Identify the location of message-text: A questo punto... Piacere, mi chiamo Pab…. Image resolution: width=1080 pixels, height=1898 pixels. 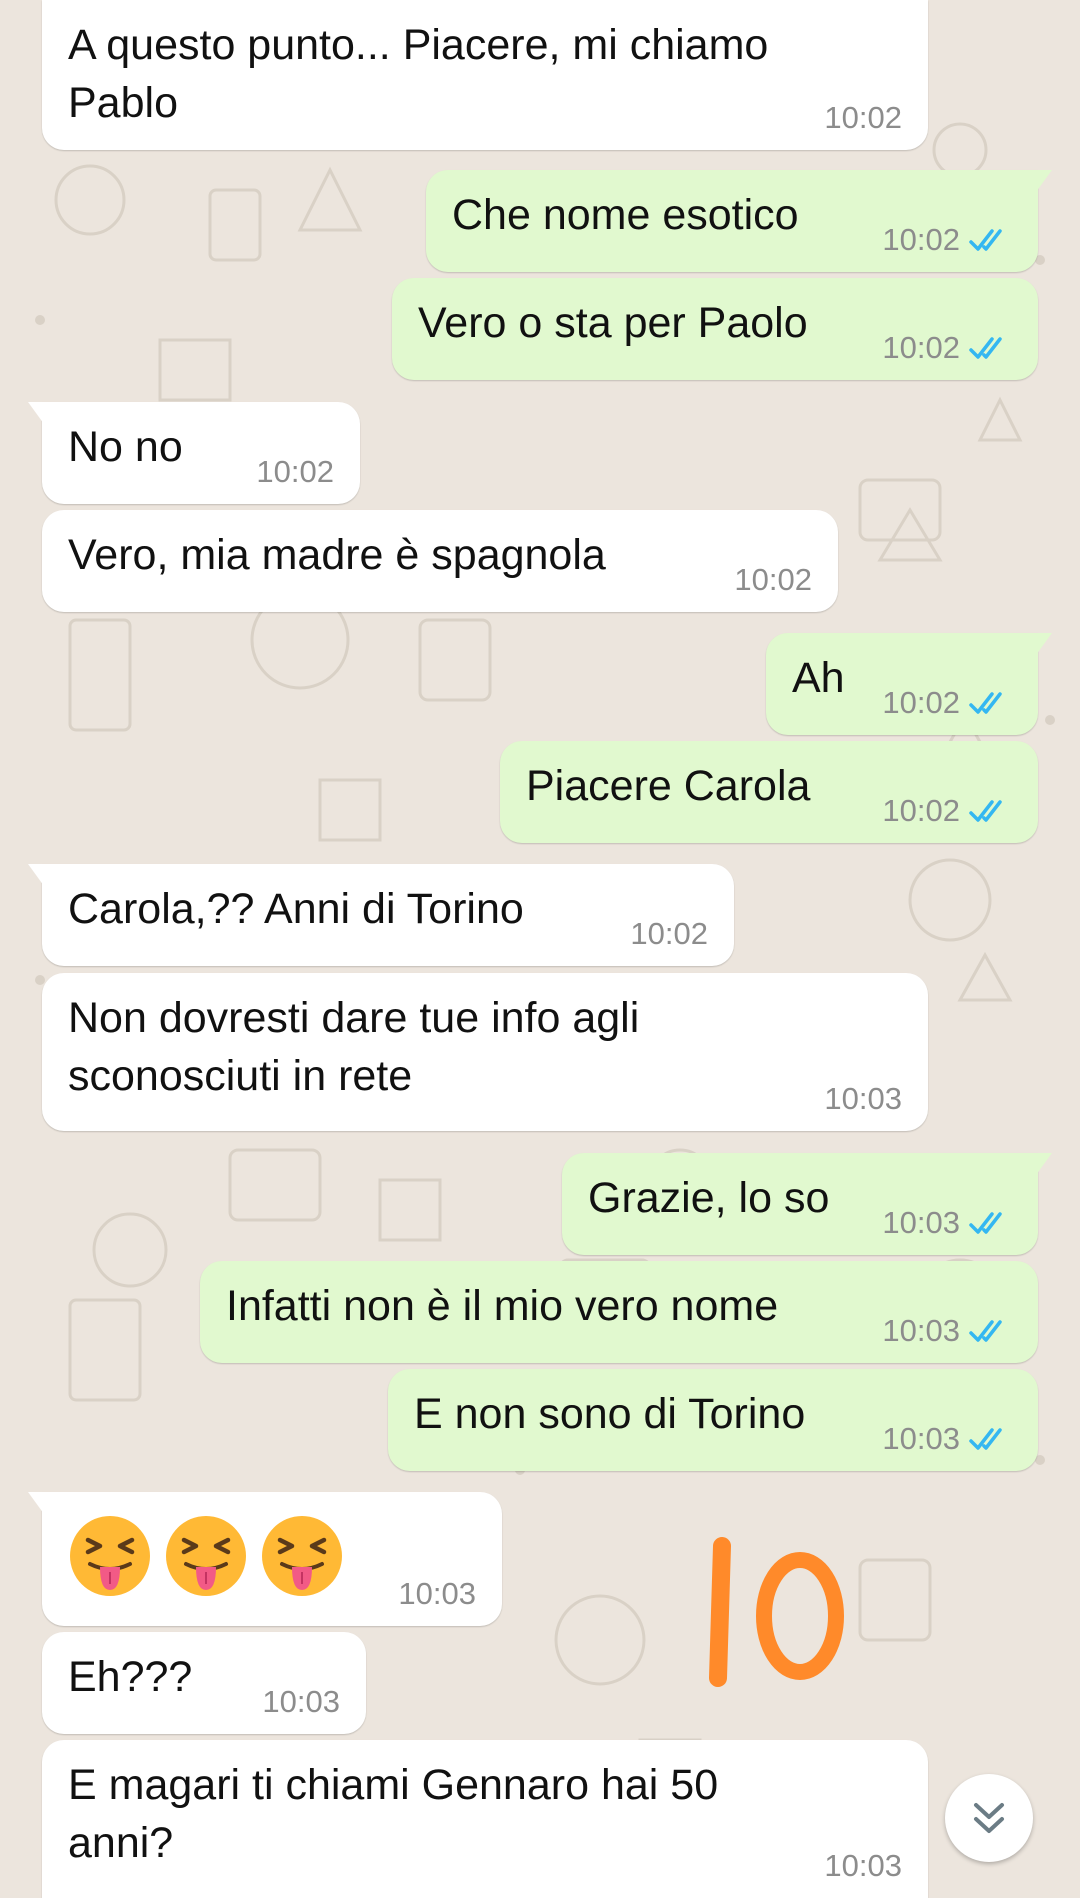
(418, 74).